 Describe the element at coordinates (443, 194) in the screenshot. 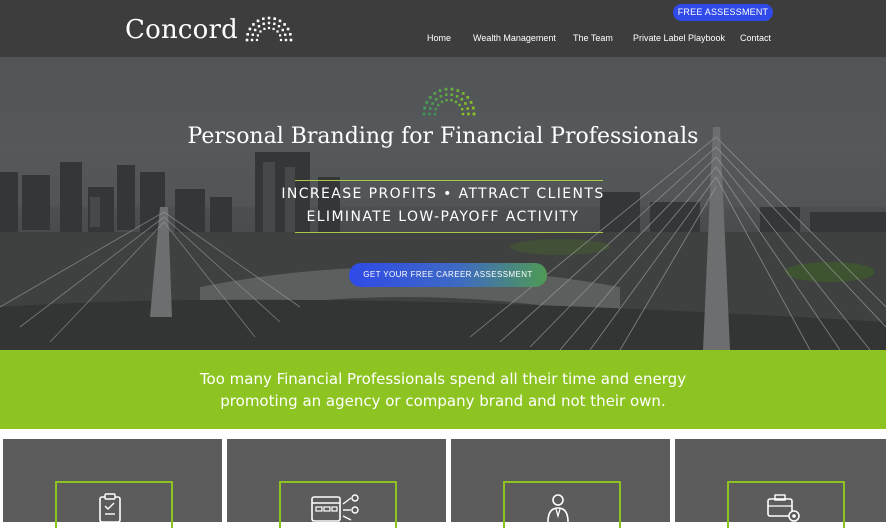

I see `hero-benefits-line: INCREASE PROFITS • ATTRACT CLIENTS` at that location.